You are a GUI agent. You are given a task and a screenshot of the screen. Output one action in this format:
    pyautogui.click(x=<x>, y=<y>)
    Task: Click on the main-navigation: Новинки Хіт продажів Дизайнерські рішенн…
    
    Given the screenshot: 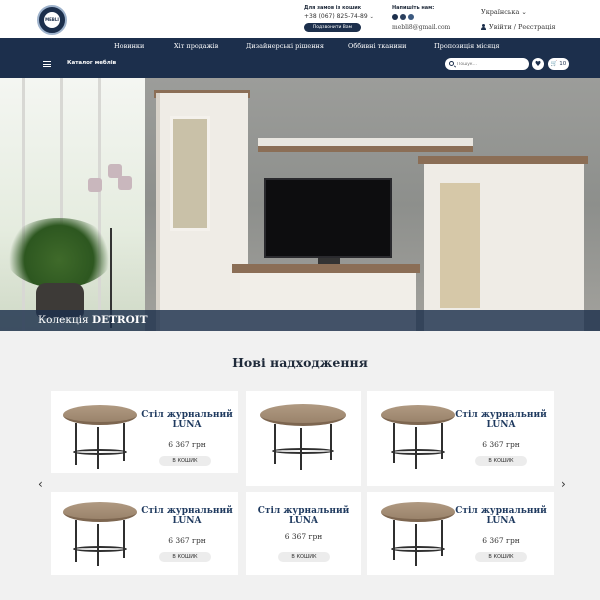 What is the action you would take?
    pyautogui.click(x=300, y=58)
    